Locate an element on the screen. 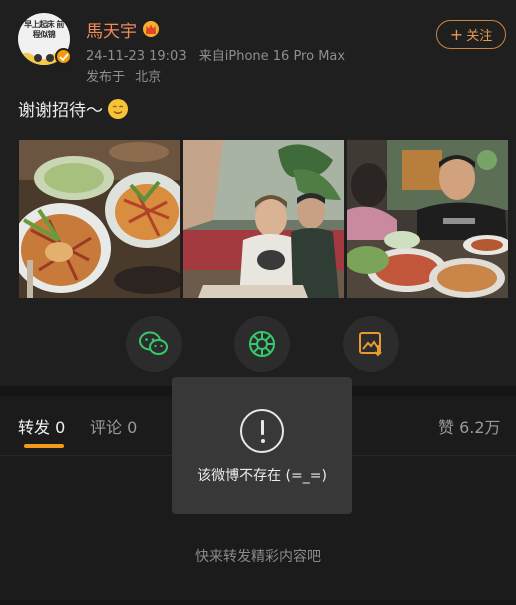 The image size is (516, 605). bottom-edge is located at coordinates (258, 602).